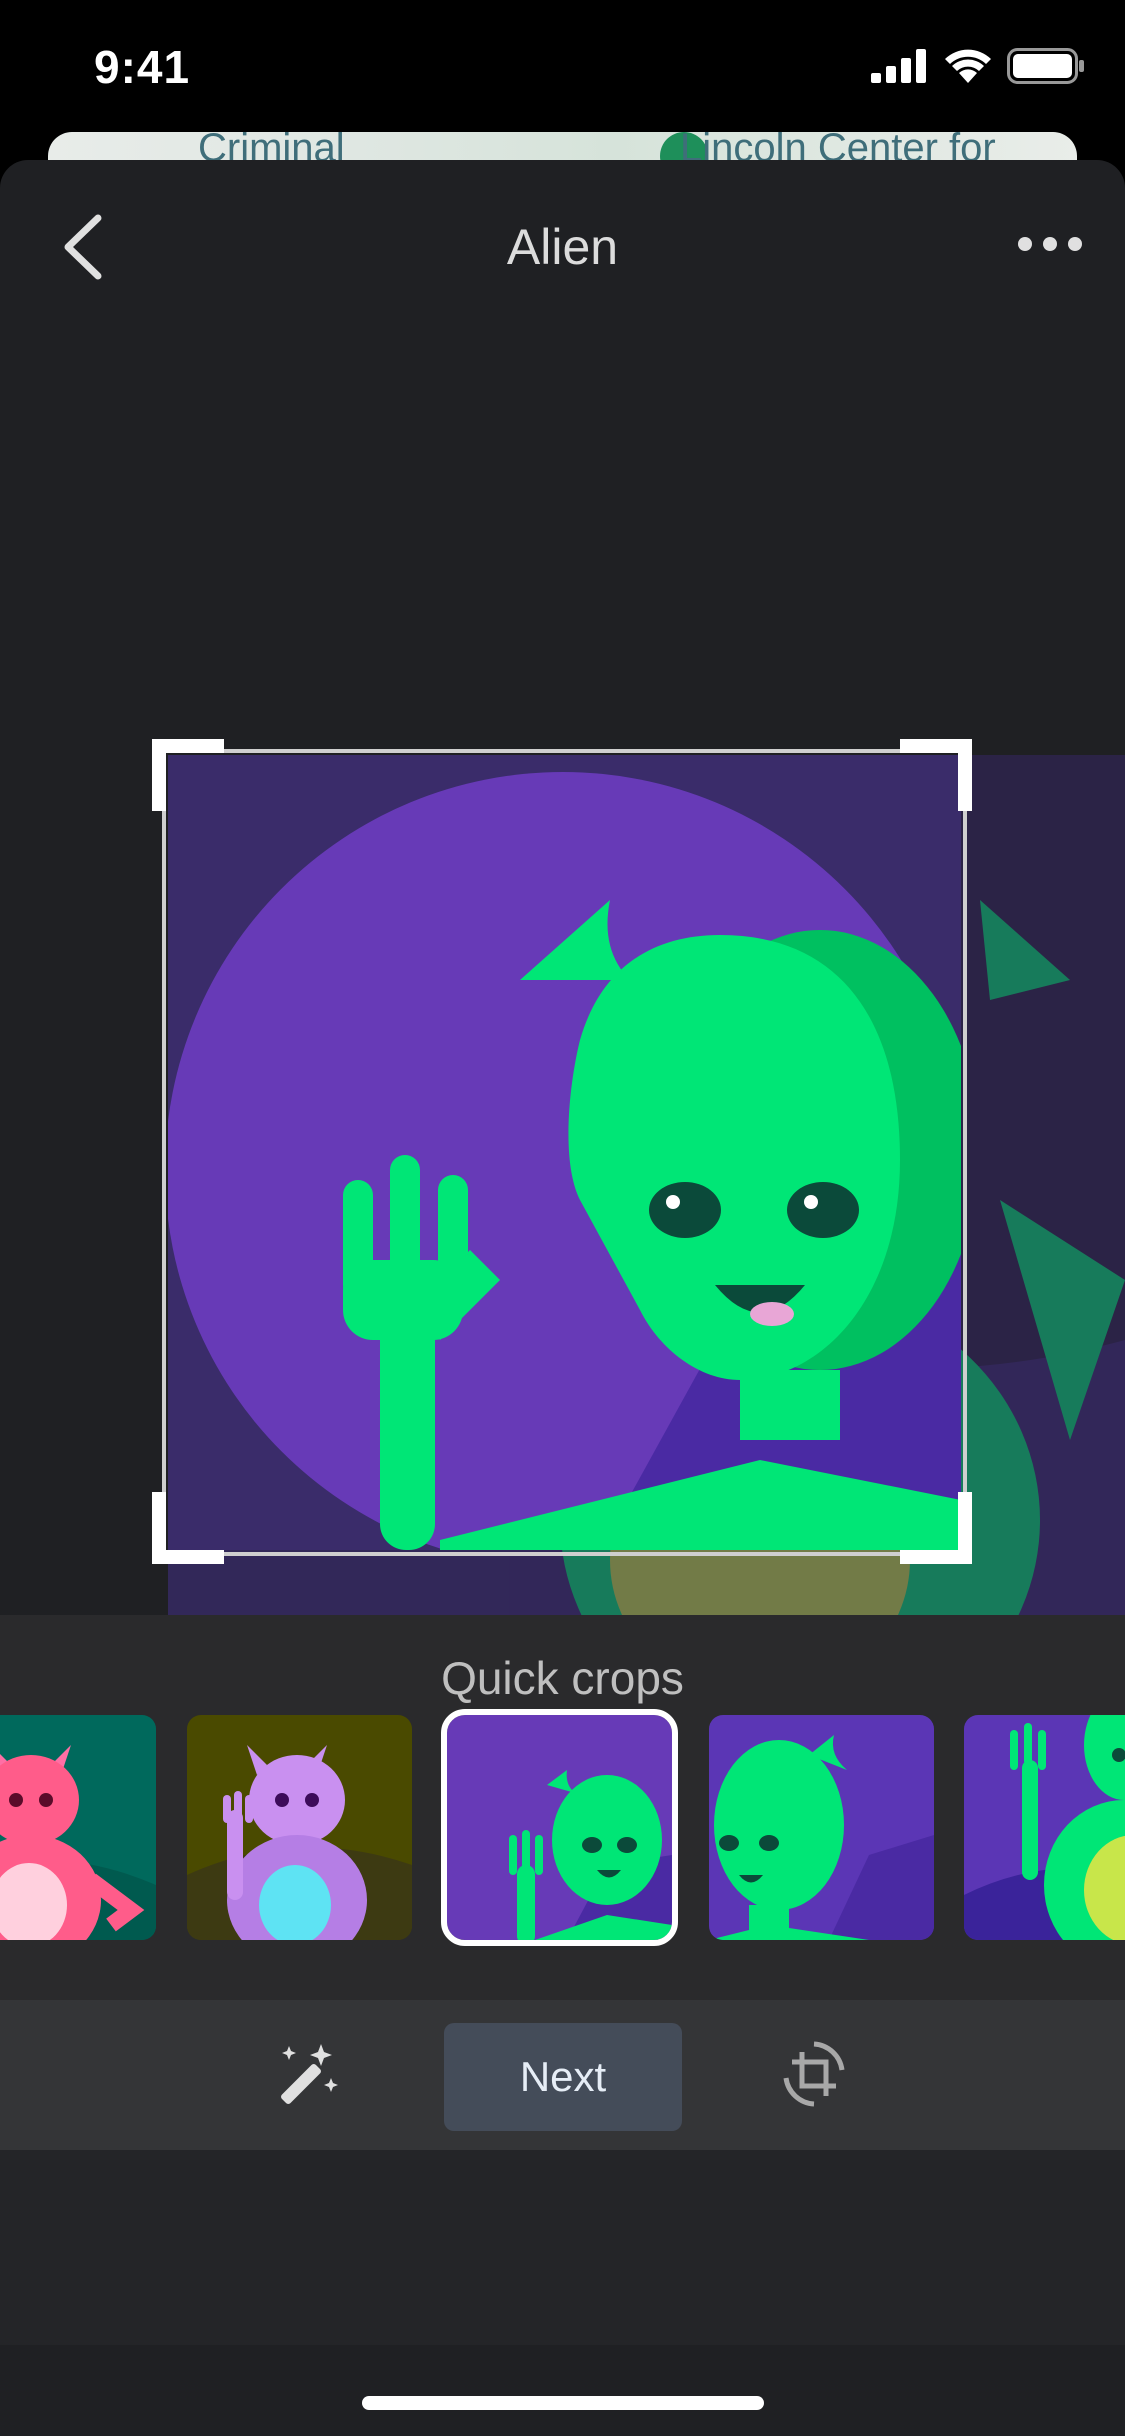 The height and width of the screenshot is (2436, 1125). What do you see at coordinates (562, 70) in the screenshot?
I see `status-bar: 9:41` at bounding box center [562, 70].